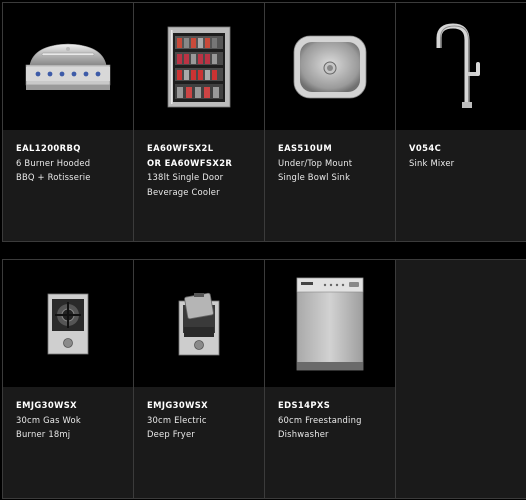 The width and height of the screenshot is (526, 500). I want to click on product-description: Deep Fryer, so click(171, 434).